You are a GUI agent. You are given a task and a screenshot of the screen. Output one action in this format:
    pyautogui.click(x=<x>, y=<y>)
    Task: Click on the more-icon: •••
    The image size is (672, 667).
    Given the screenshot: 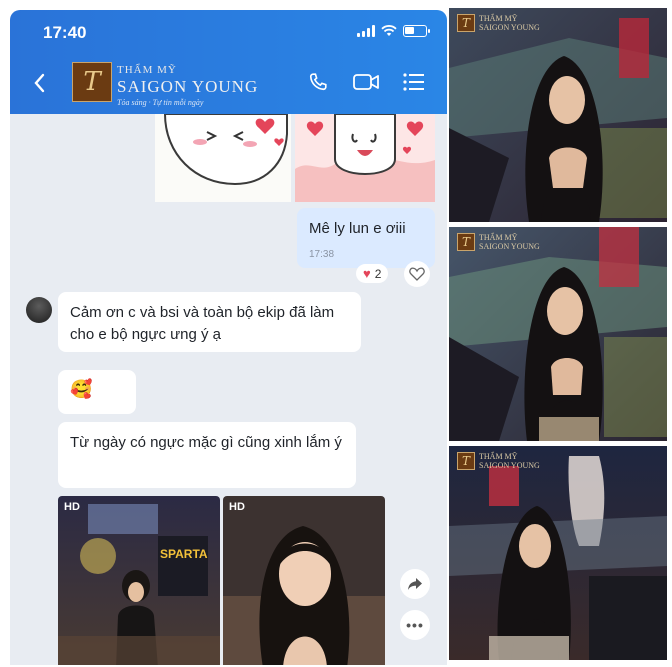 What is the action you would take?
    pyautogui.click(x=415, y=625)
    